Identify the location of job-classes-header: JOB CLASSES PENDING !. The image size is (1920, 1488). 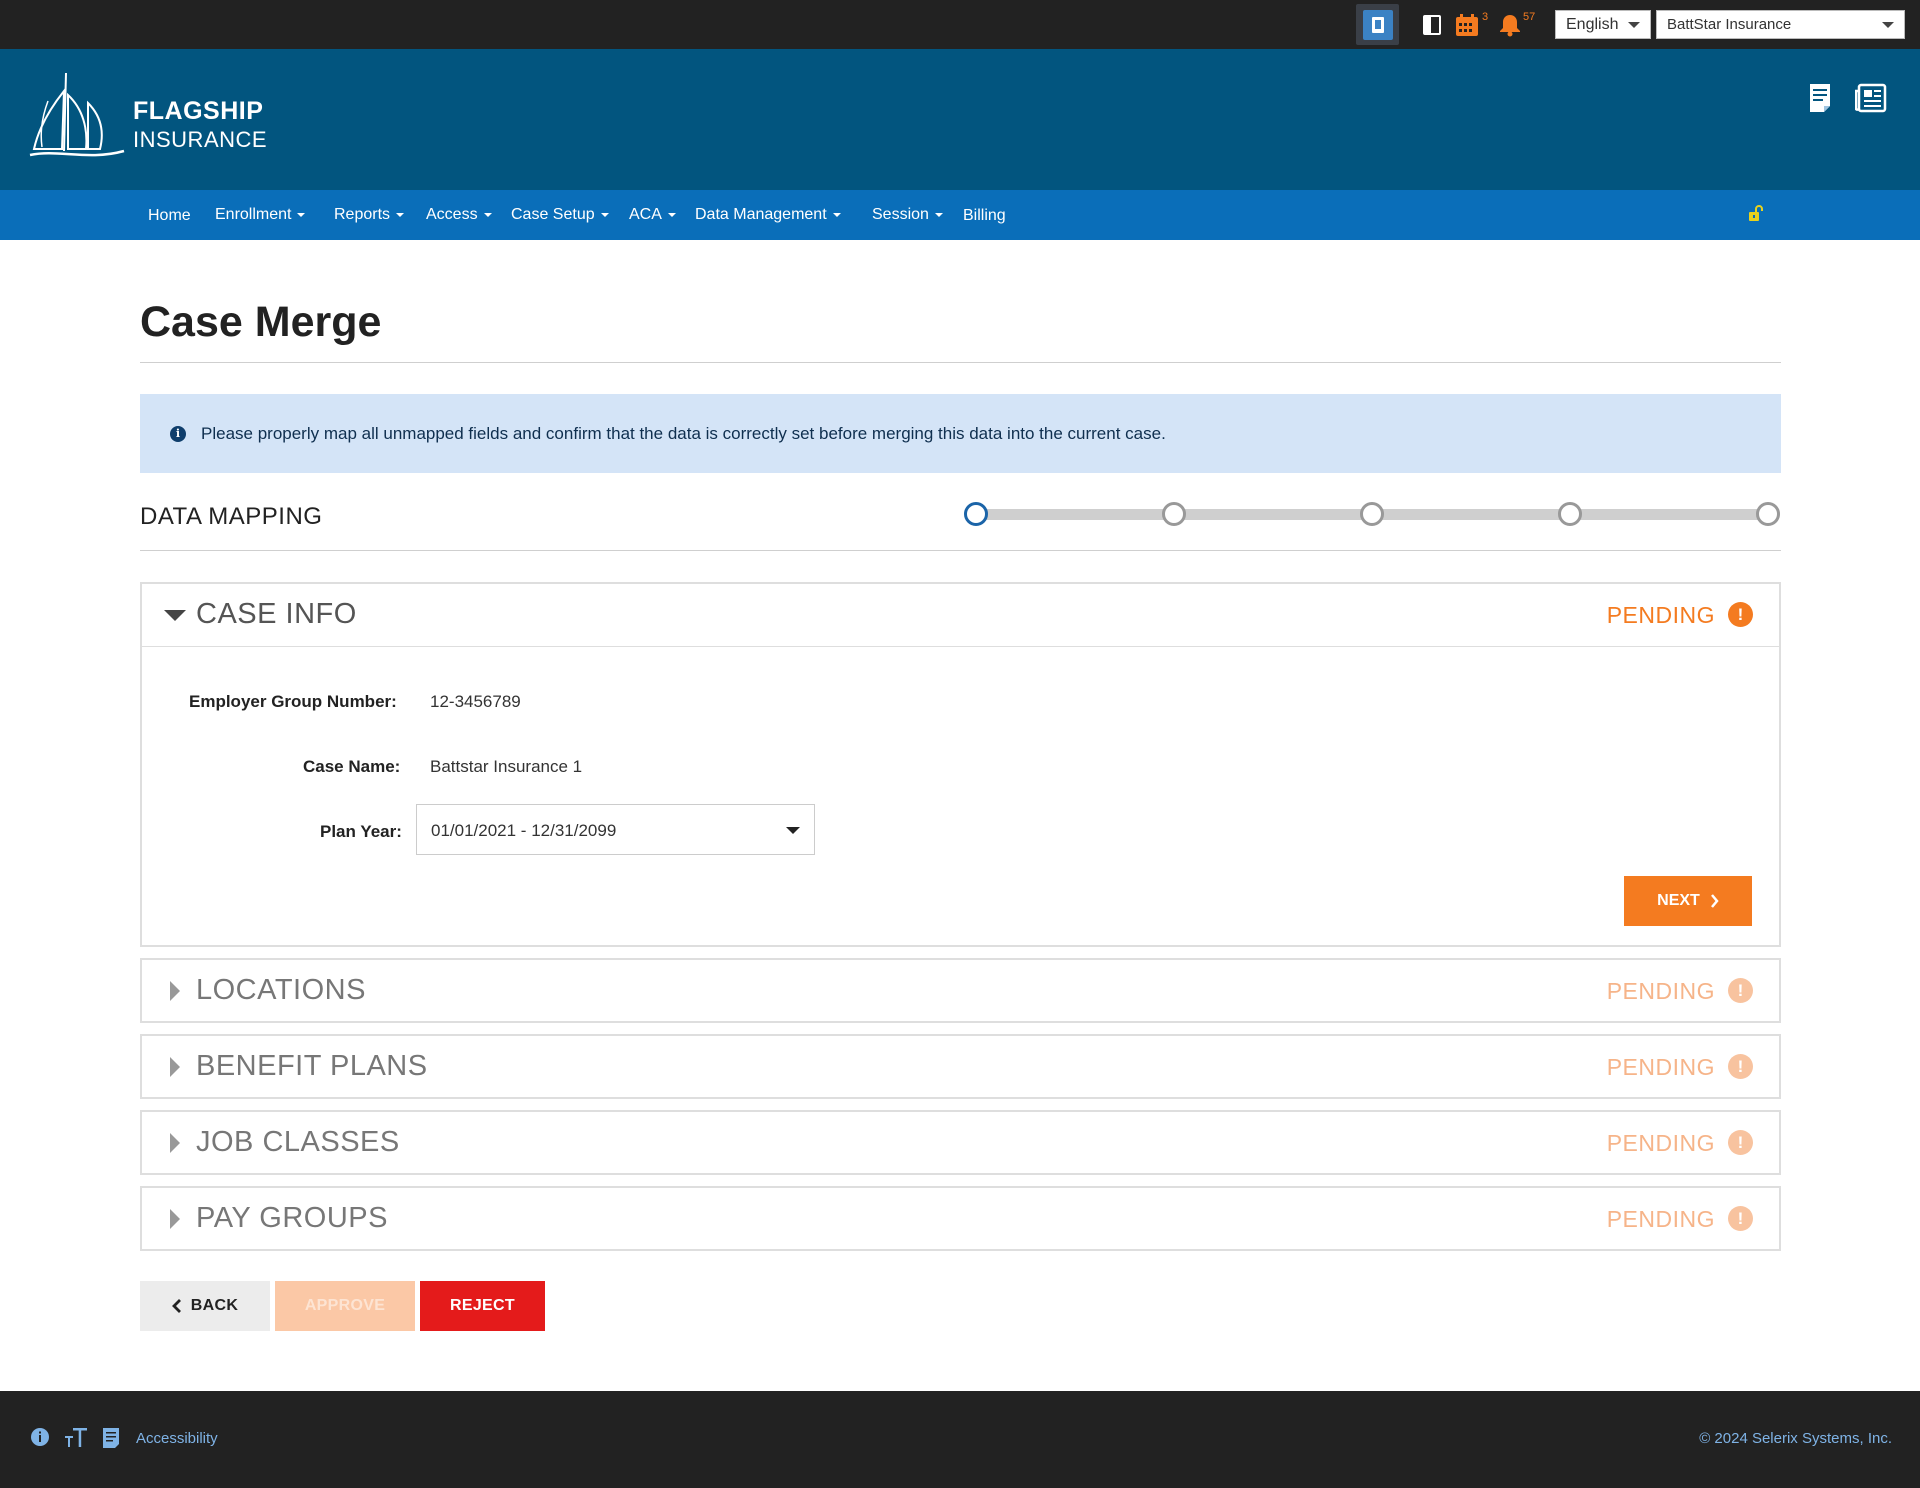
(960, 1143).